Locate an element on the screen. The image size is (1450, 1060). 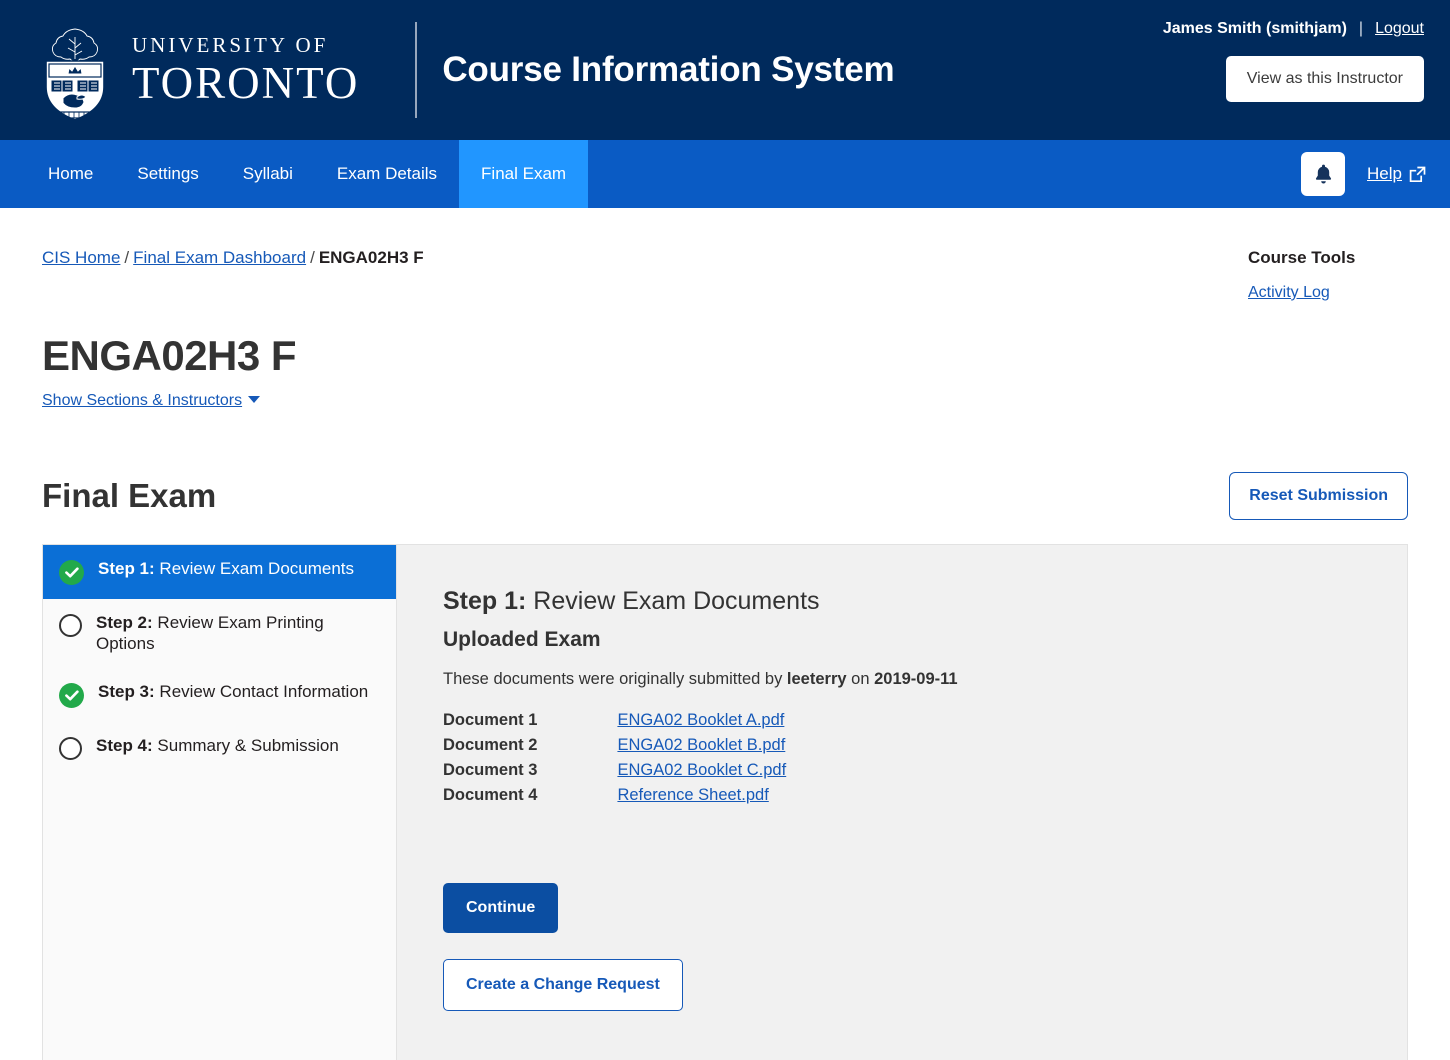
course-tools-panel: Course Tools Activity Log is located at coordinates (1328, 275).